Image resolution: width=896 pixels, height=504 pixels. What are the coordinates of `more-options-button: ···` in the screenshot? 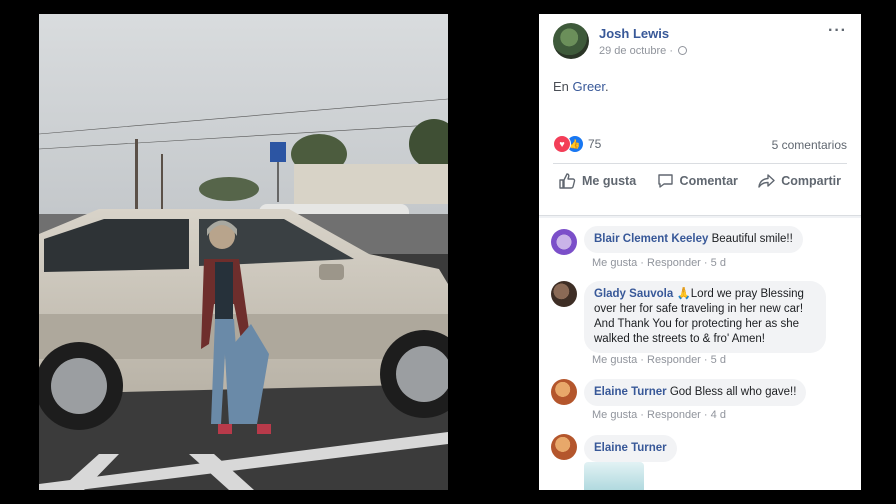 It's located at (837, 31).